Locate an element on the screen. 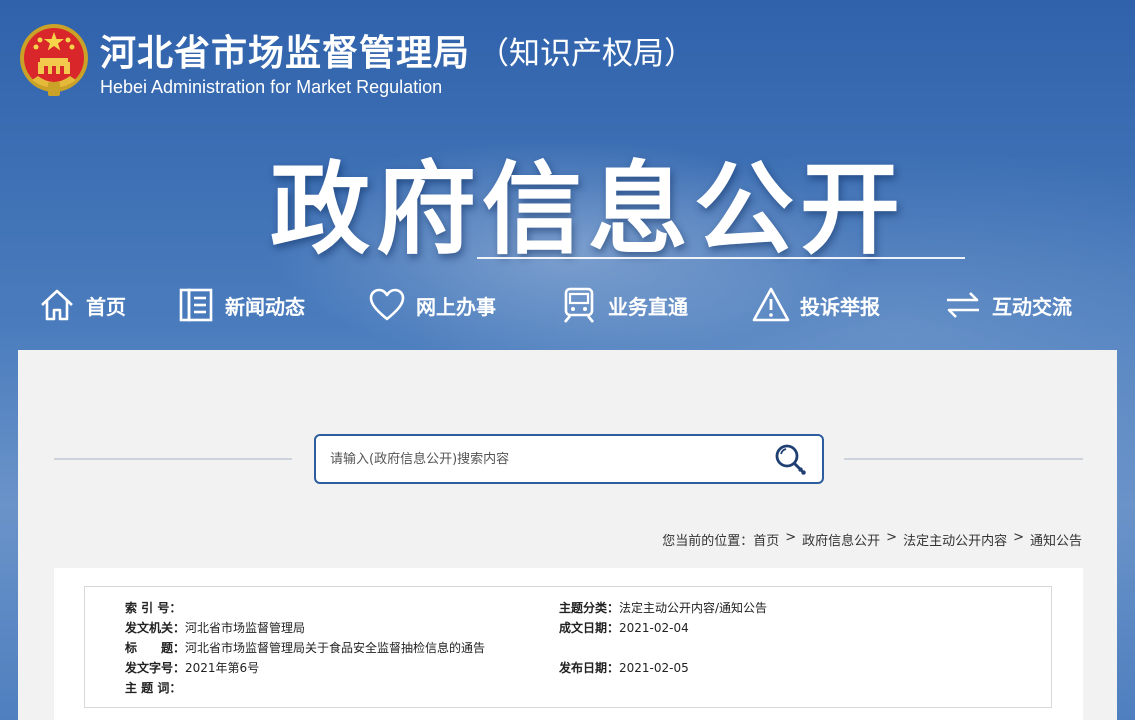  meta-category: 主题分类：法定主动公开内容/通知公告 is located at coordinates (663, 608).